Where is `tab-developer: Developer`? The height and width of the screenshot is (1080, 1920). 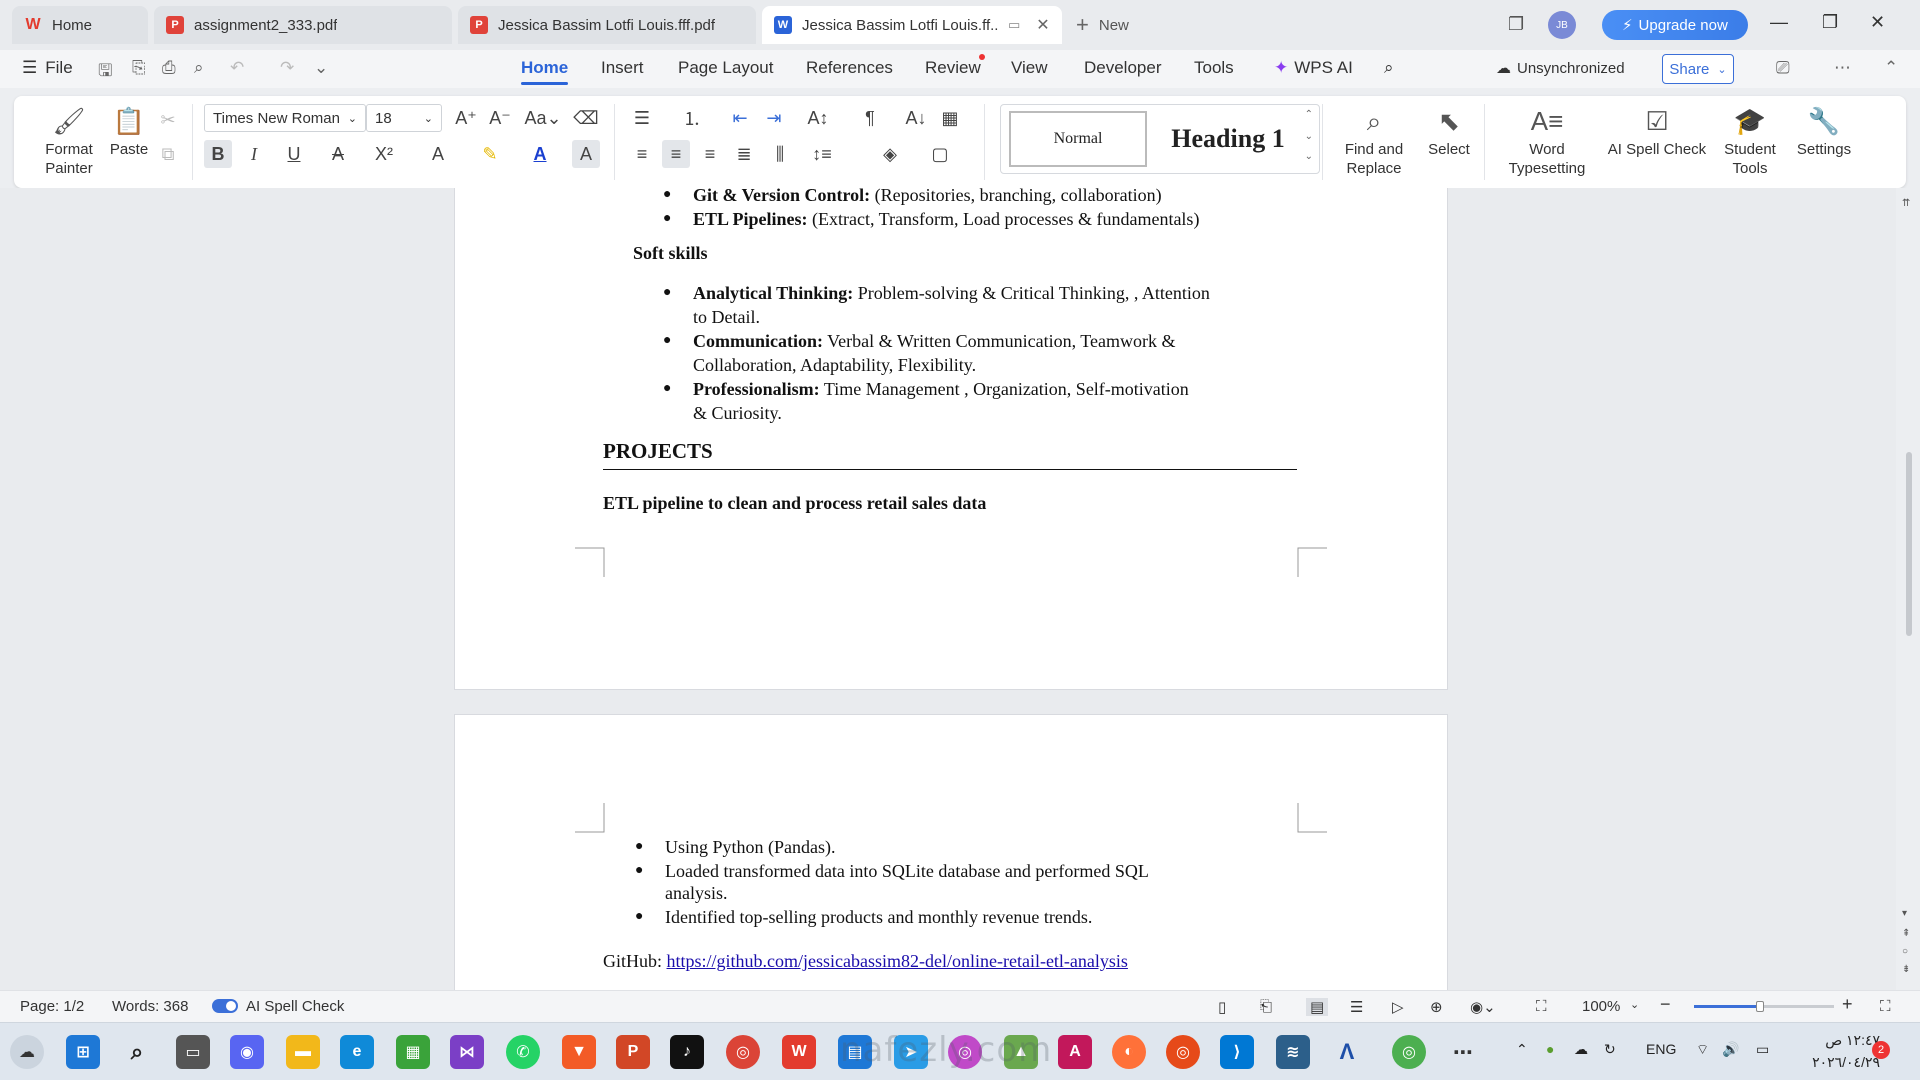 tab-developer: Developer is located at coordinates (1123, 68).